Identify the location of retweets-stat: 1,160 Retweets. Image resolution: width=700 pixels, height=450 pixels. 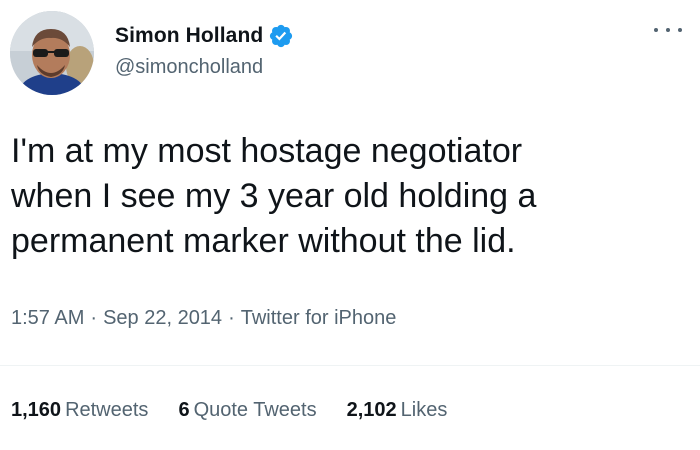
(79, 410).